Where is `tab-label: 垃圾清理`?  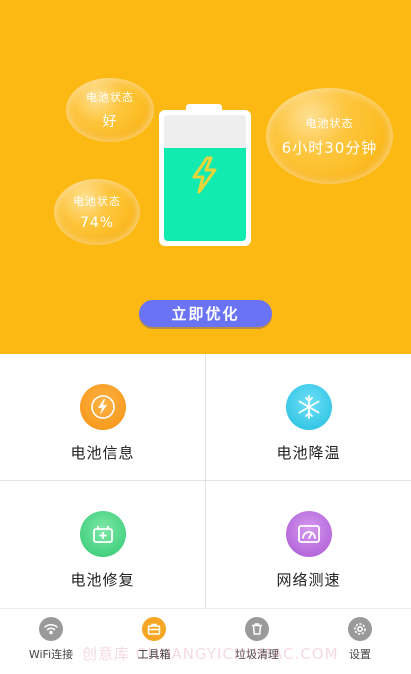
tab-label: 垃圾清理 is located at coordinates (257, 654).